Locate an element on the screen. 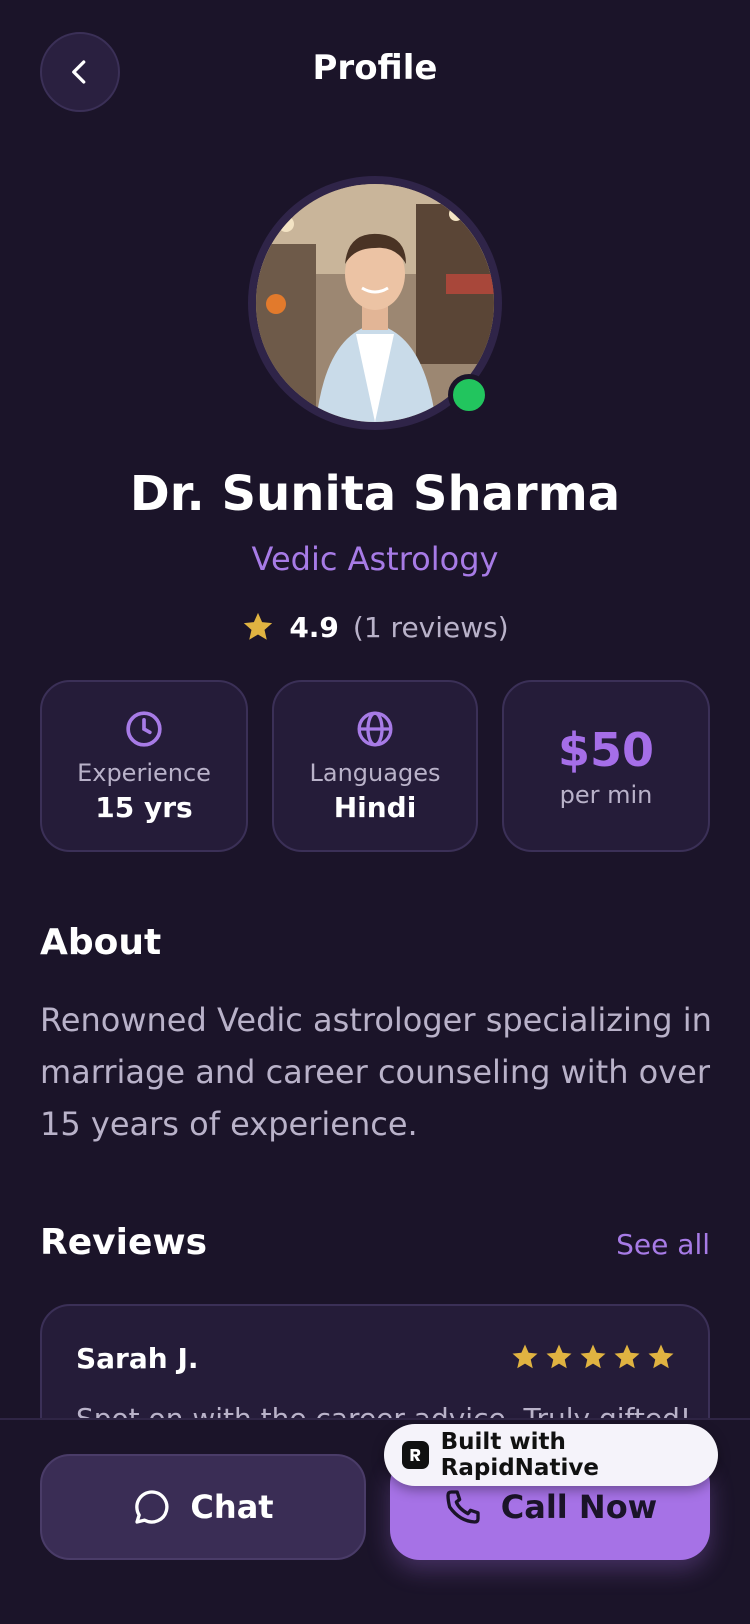 Image resolution: width=750 pixels, height=1624 pixels. experience-card: Experience 15 yrs is located at coordinates (144, 766).